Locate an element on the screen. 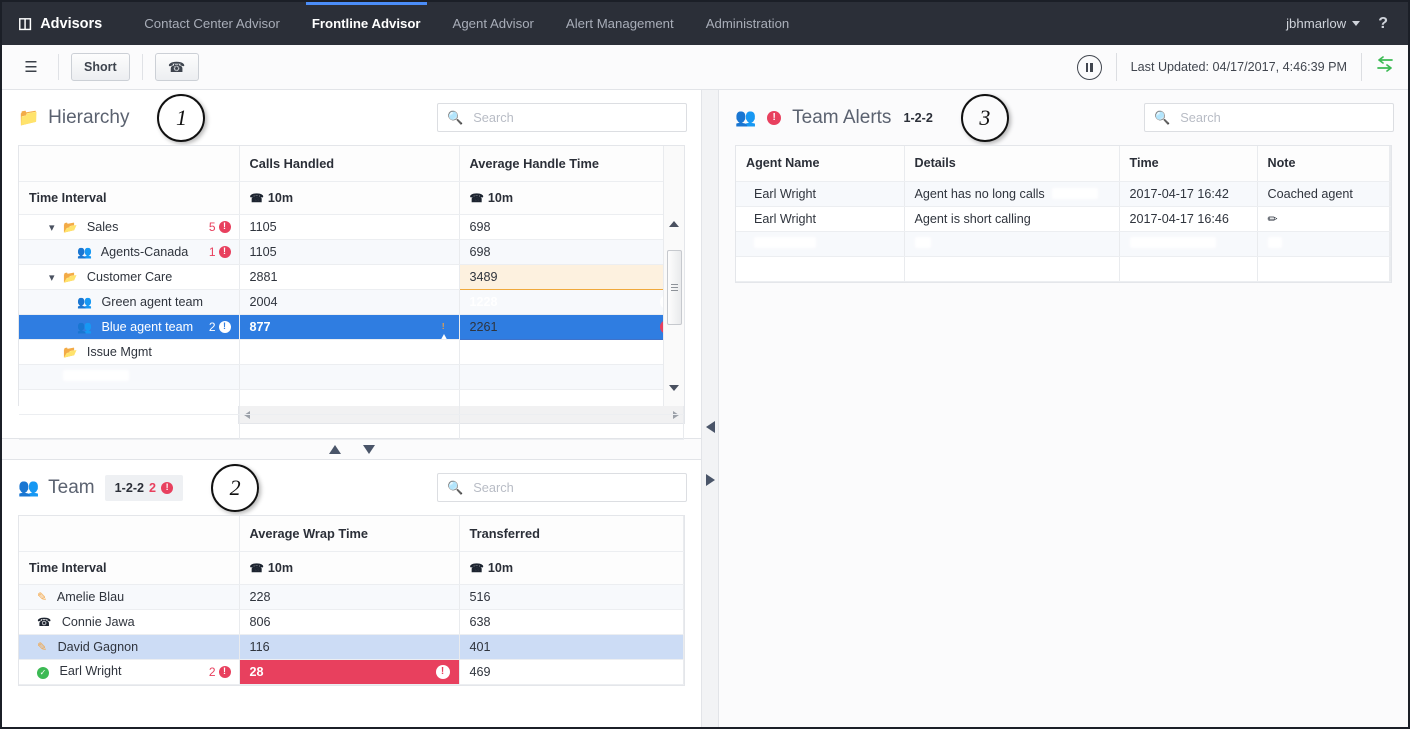 Image resolution: width=1410 pixels, height=729 pixels. table-row: ✎ David Gagnon 116 401 is located at coordinates (351, 647).